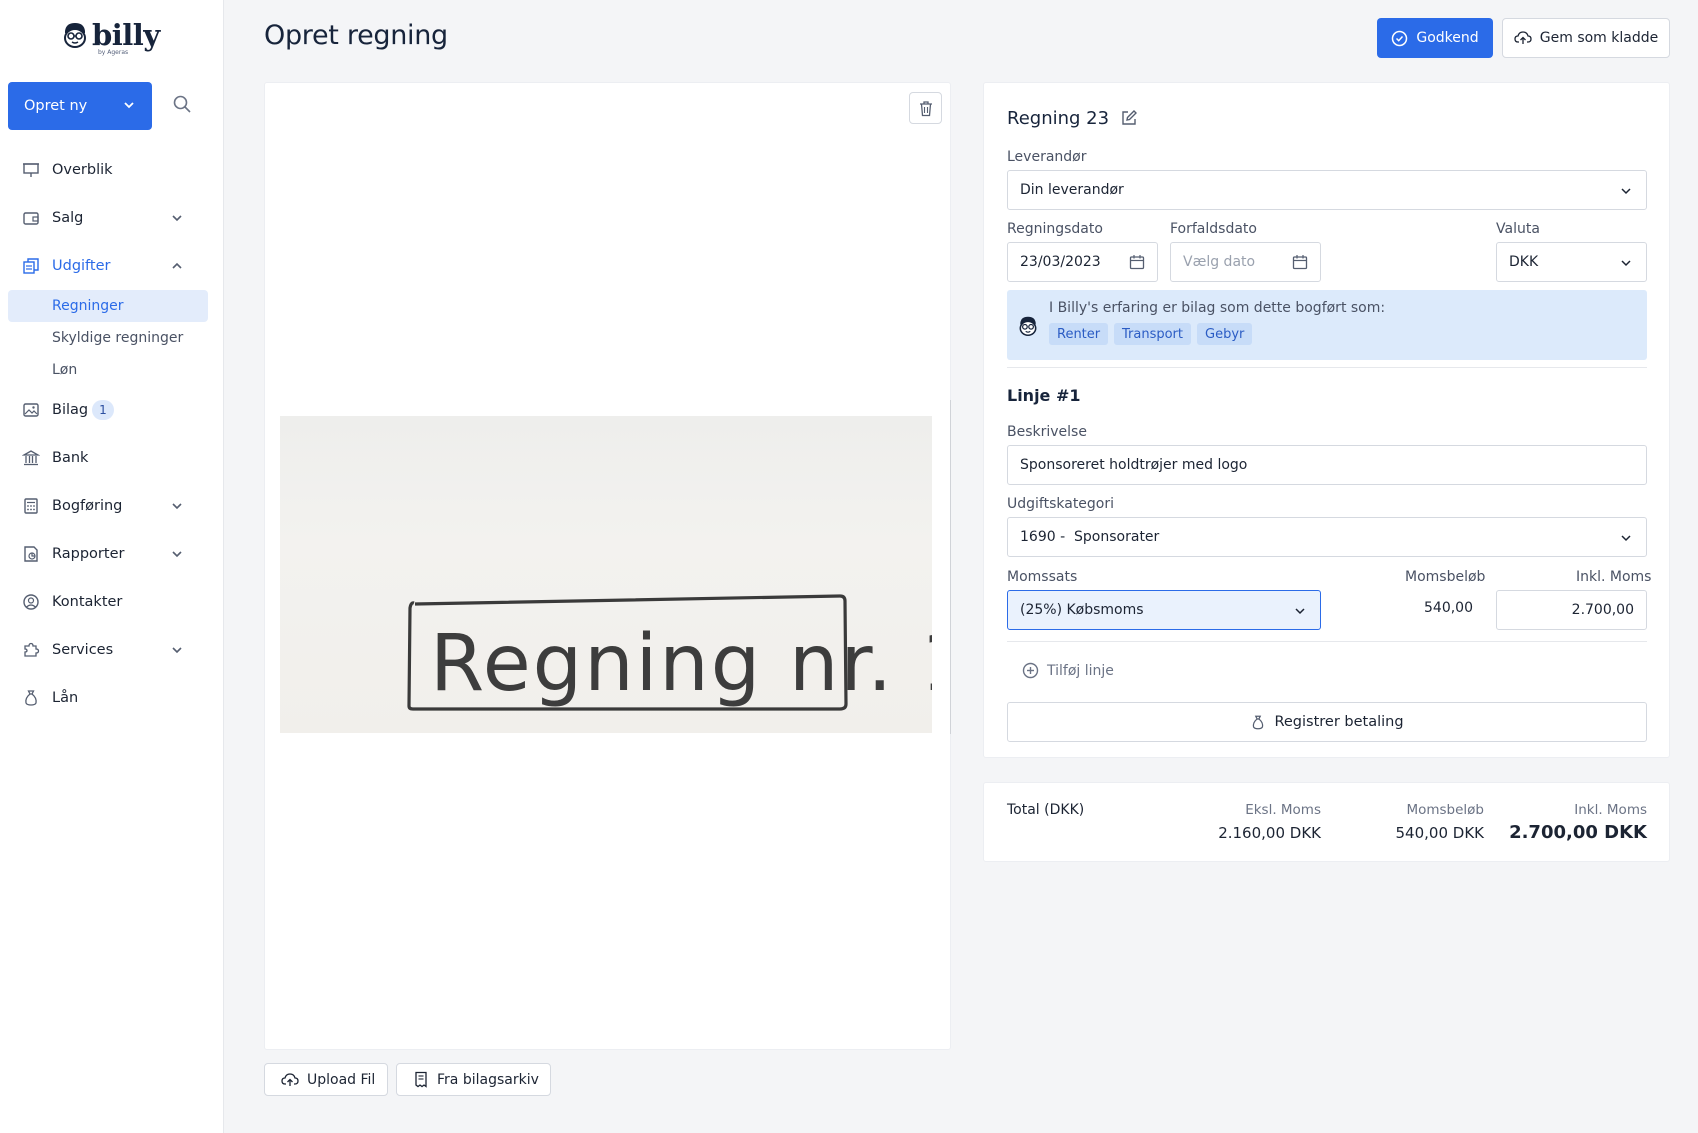  I want to click on bill-date-input: 23/03/2023, so click(1082, 262).